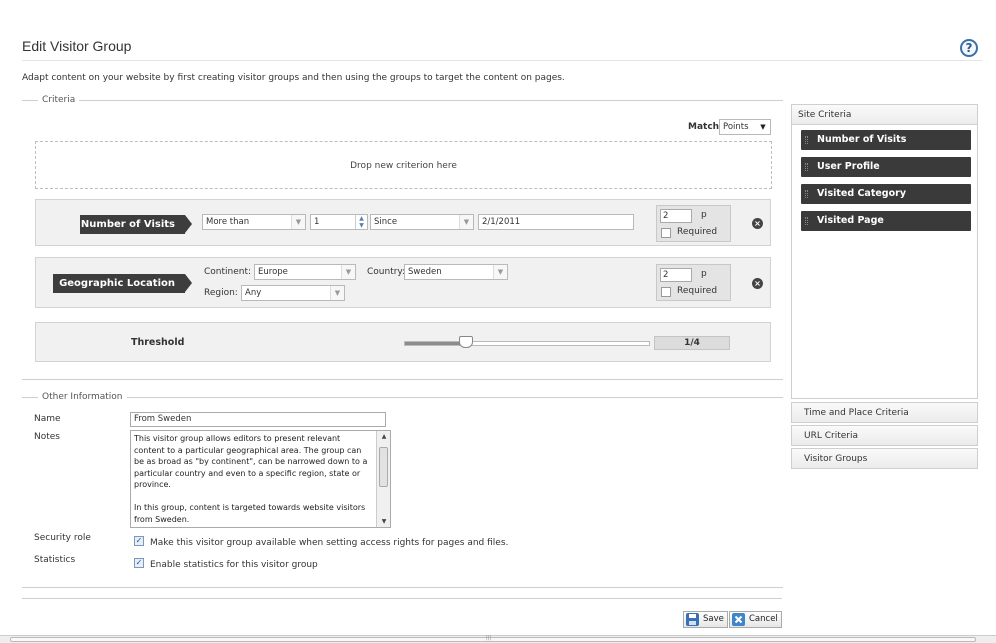 Image resolution: width=996 pixels, height=643 pixels. Describe the element at coordinates (763, 619) in the screenshot. I see `cancel-label: Cancel` at that location.